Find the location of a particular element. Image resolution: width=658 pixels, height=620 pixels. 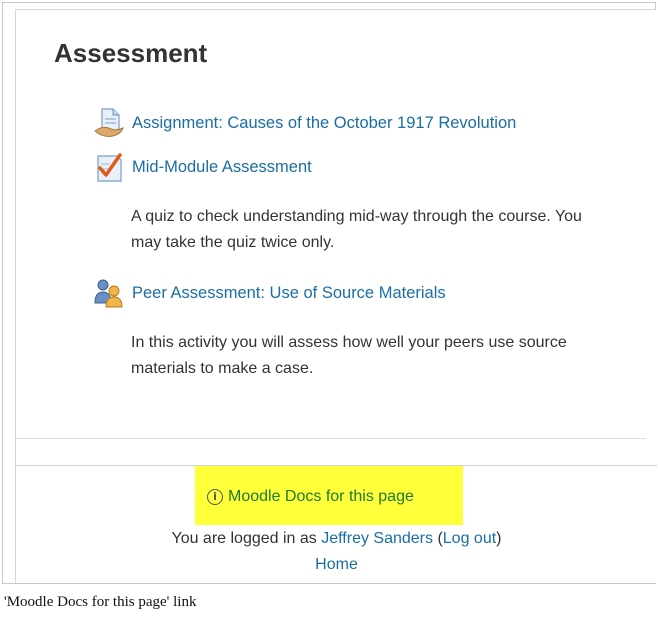

moodle-docs-label: Moodle Docs for this page is located at coordinates (321, 496).